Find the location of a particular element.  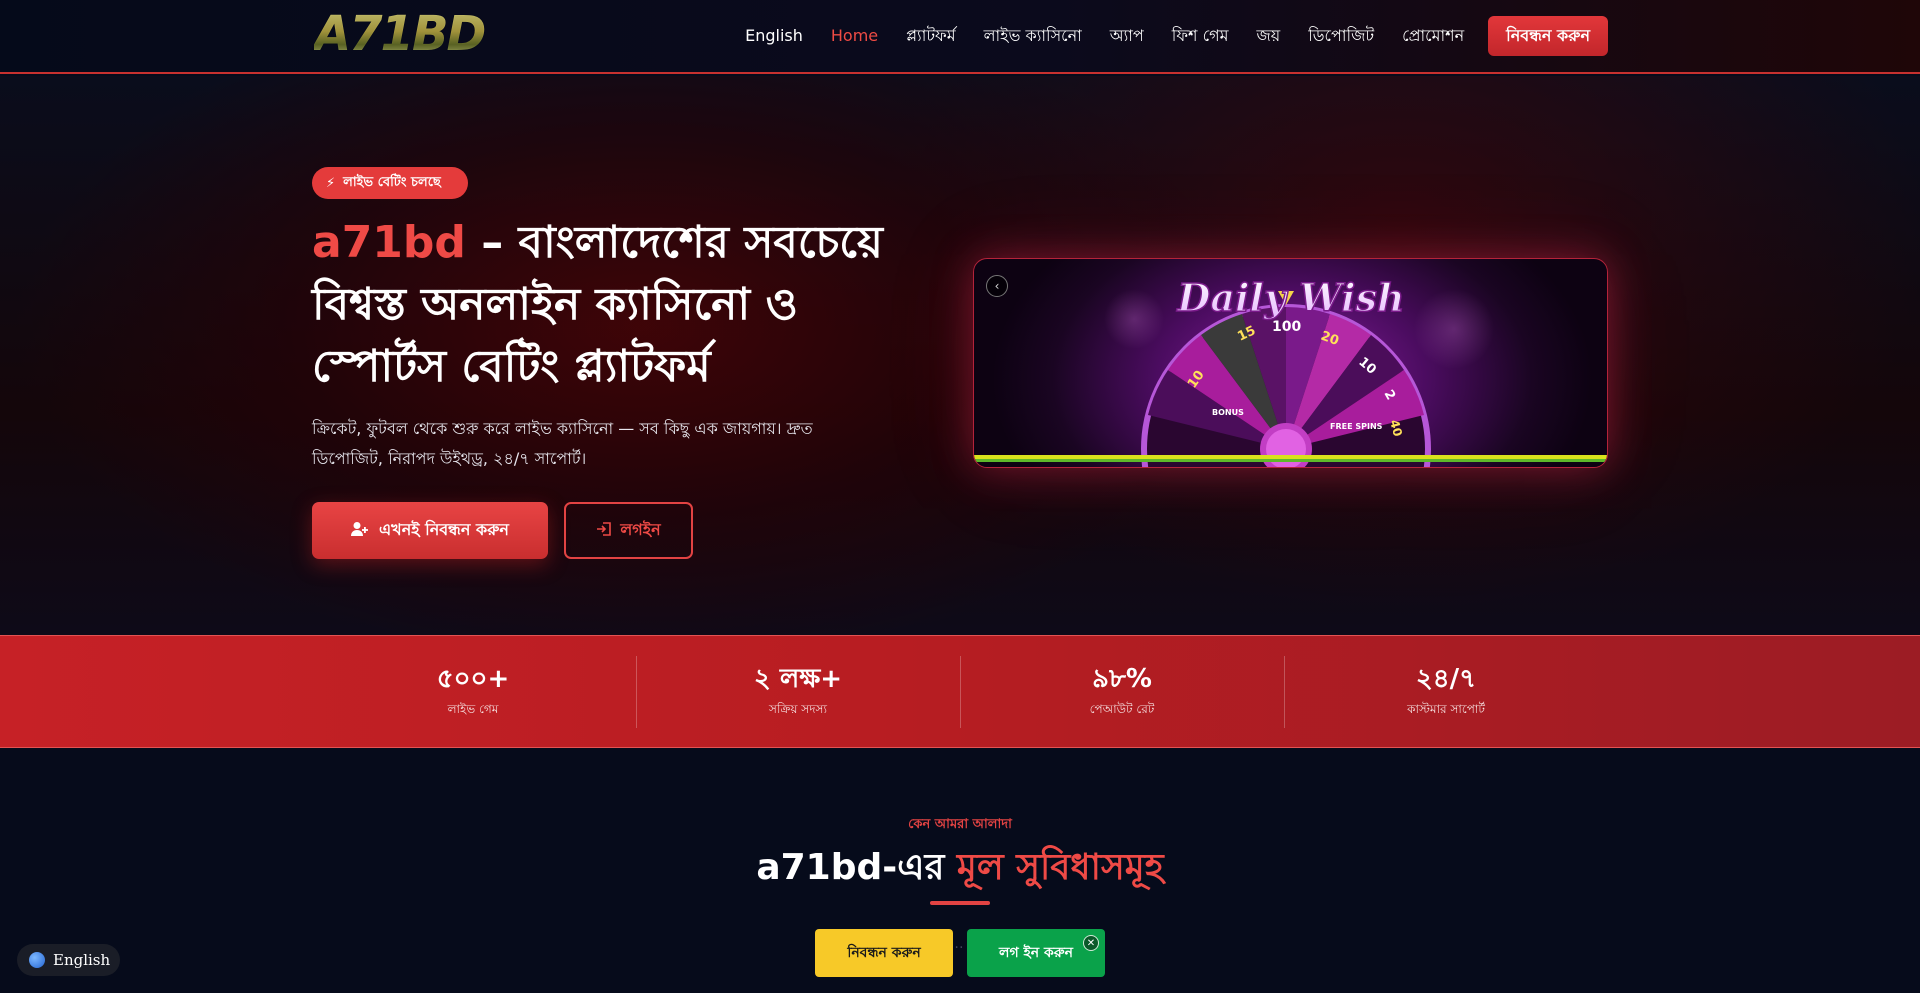

daily-wish-title: Daily Wish is located at coordinates (1290, 297).